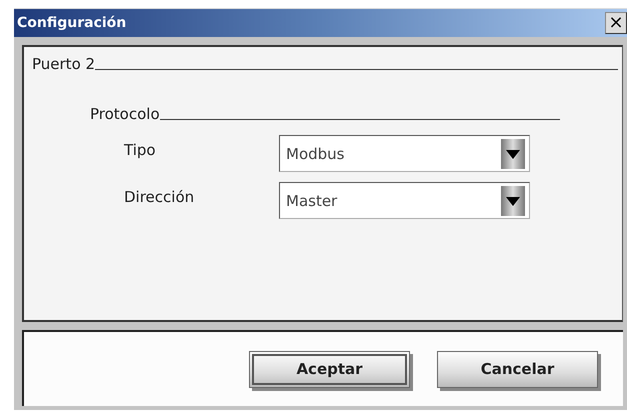 Image resolution: width=627 pixels, height=417 pixels. Describe the element at coordinates (125, 114) in the screenshot. I see `group-title: Protocolo` at that location.